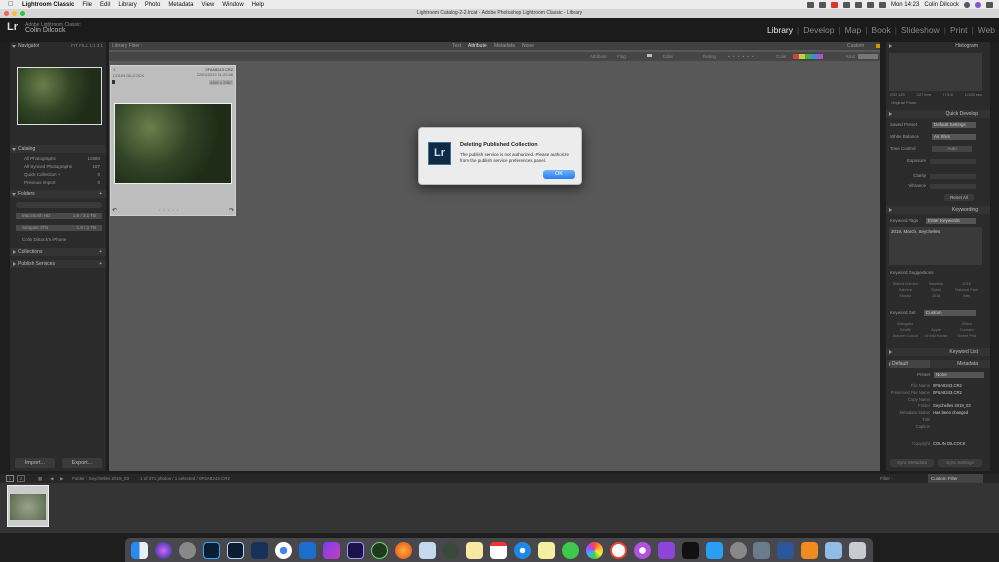 The width and height of the screenshot is (999, 562). What do you see at coordinates (870, 4) in the screenshot?
I see `volume-icon` at bounding box center [870, 4].